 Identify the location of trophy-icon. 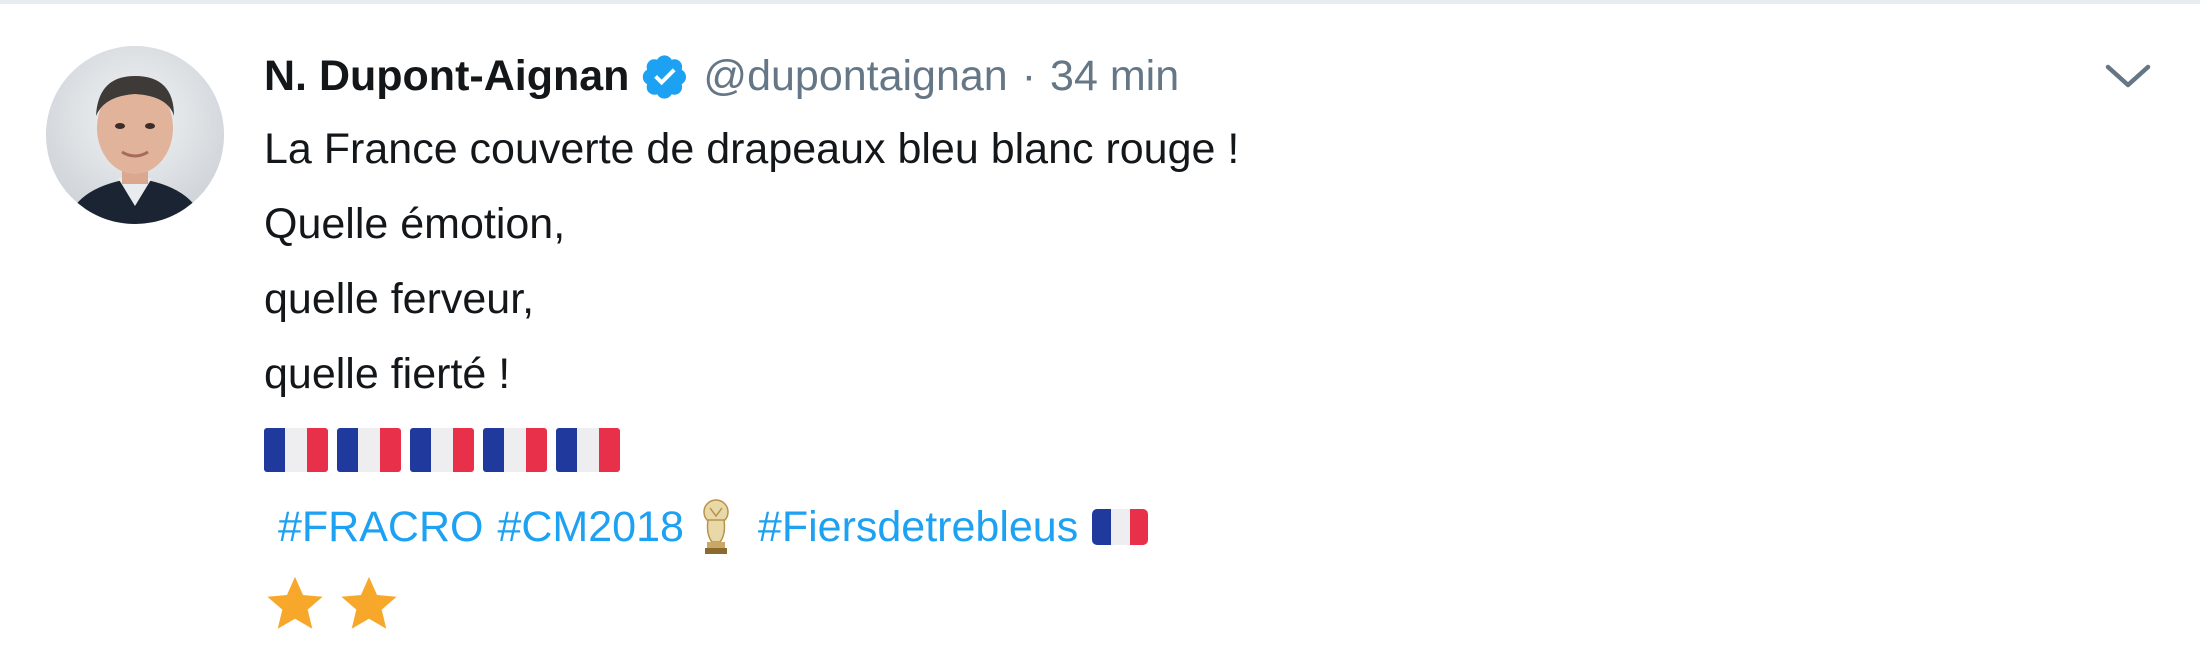
(716, 527).